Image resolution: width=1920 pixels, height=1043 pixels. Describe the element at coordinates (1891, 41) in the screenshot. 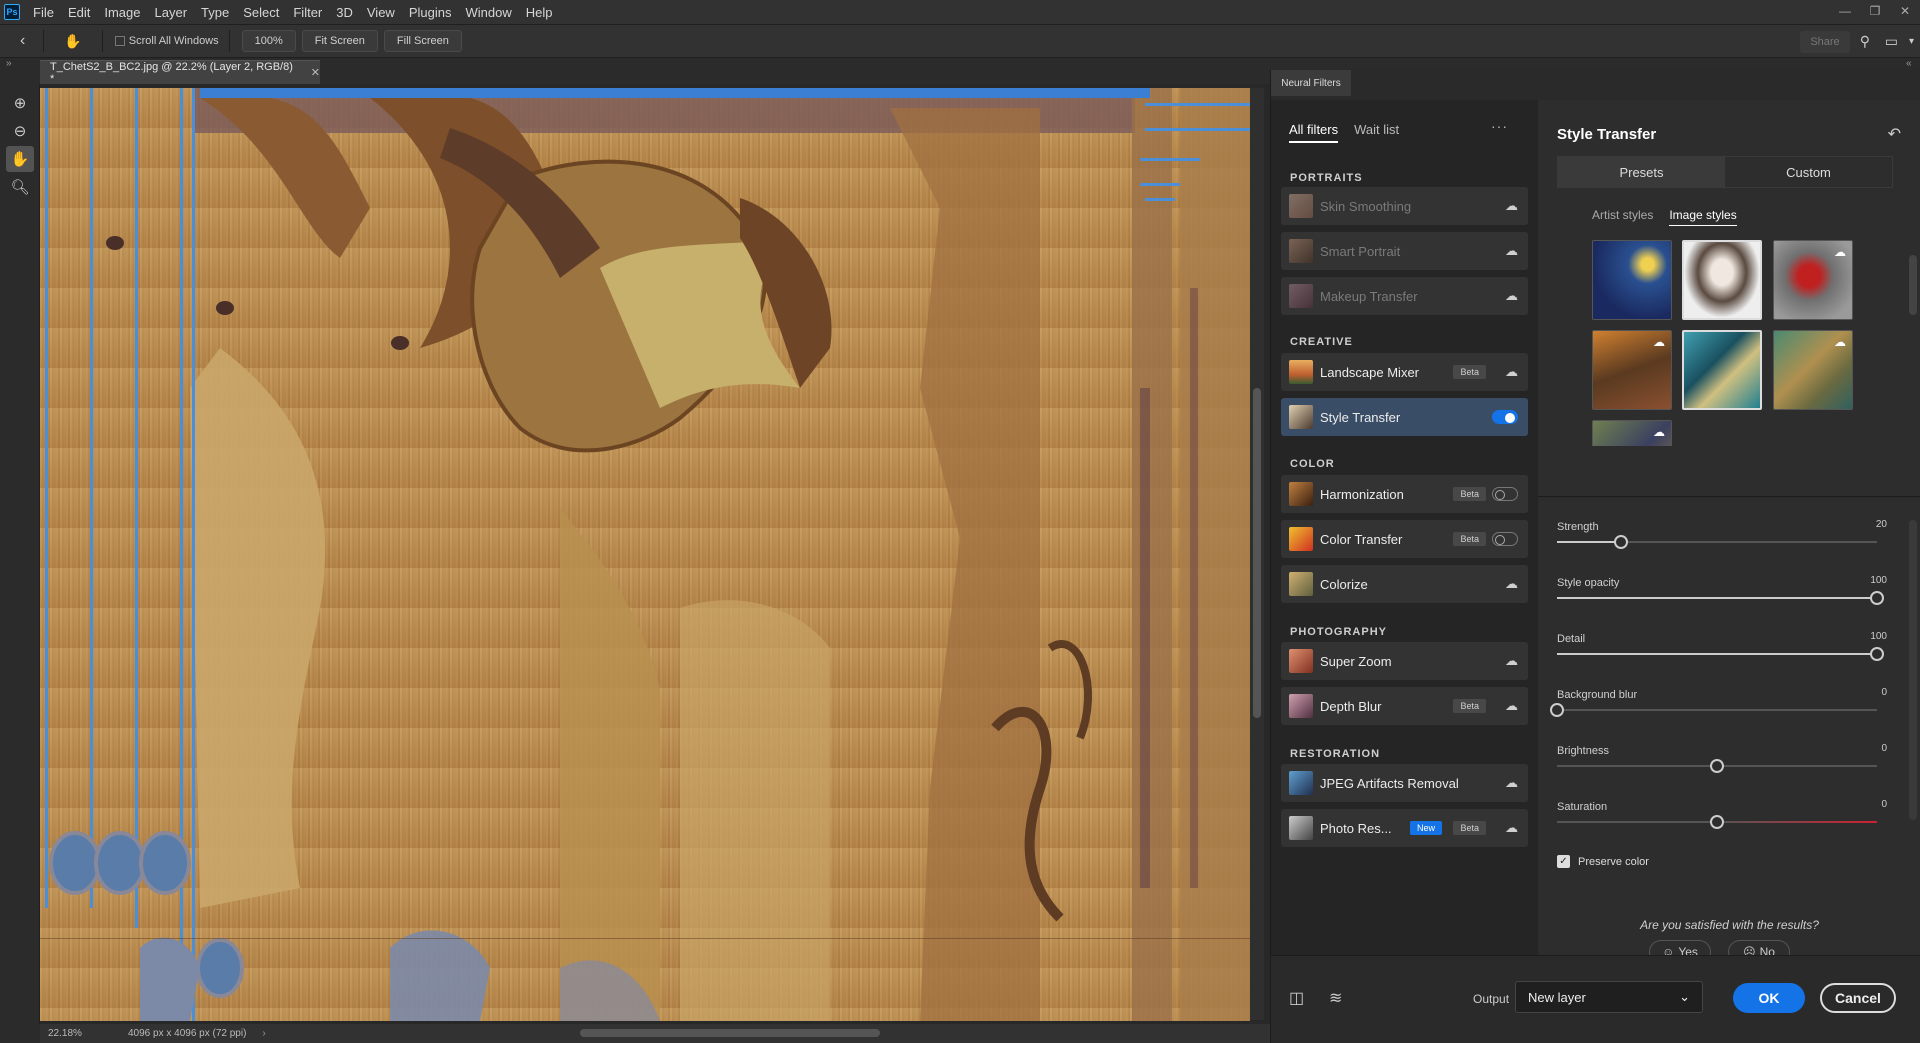

I see `workspace-icon: ▭` at that location.